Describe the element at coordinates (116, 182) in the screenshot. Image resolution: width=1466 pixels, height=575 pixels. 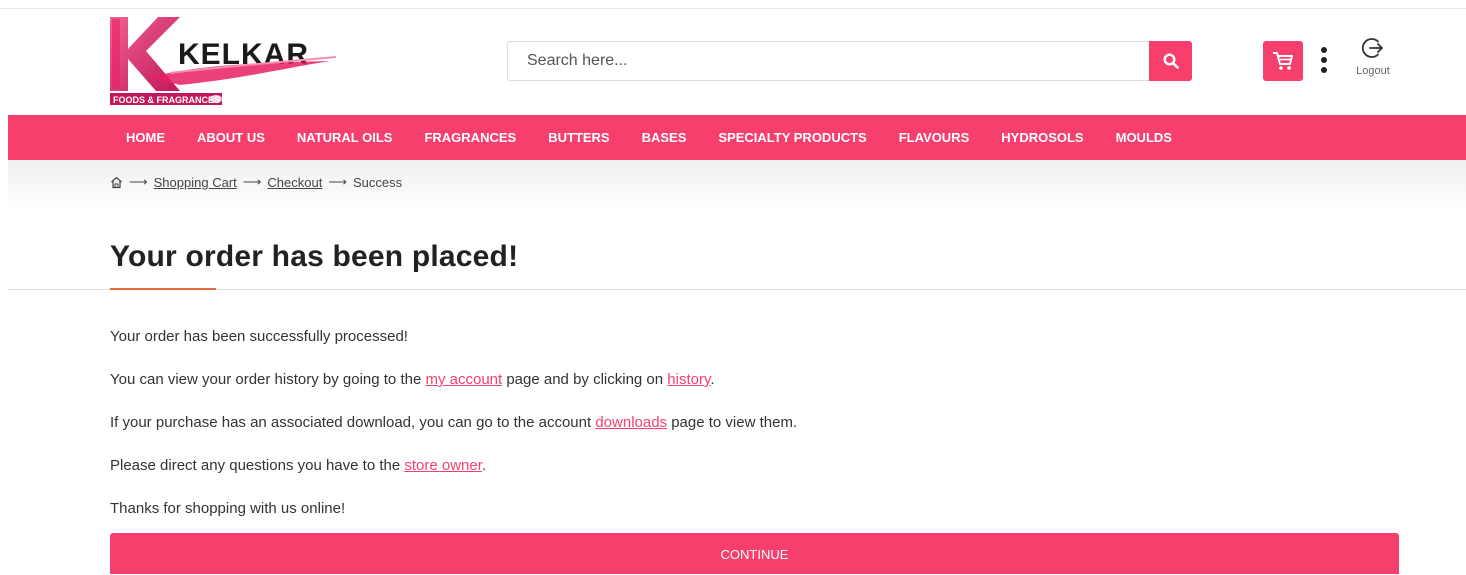
I see `home-icon` at that location.